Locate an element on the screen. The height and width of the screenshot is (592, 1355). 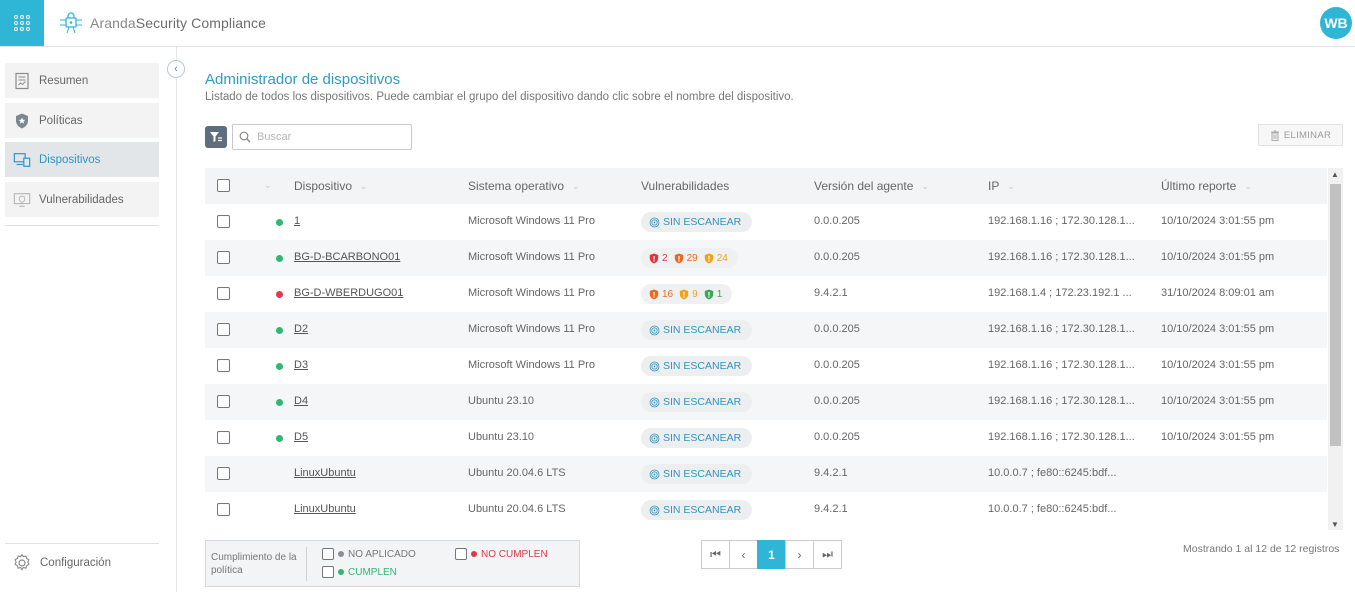
column-label: Último reporte is located at coordinates (1199, 186).